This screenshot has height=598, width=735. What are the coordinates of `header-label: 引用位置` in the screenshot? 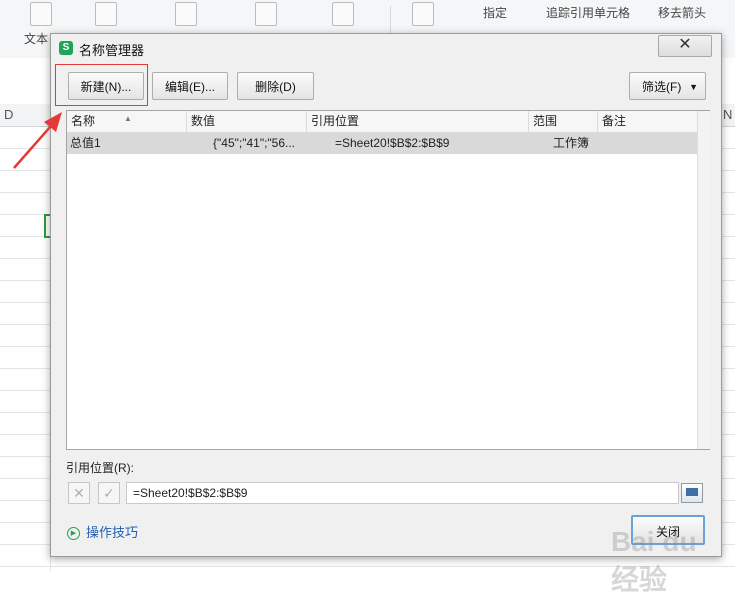 It's located at (335, 121).